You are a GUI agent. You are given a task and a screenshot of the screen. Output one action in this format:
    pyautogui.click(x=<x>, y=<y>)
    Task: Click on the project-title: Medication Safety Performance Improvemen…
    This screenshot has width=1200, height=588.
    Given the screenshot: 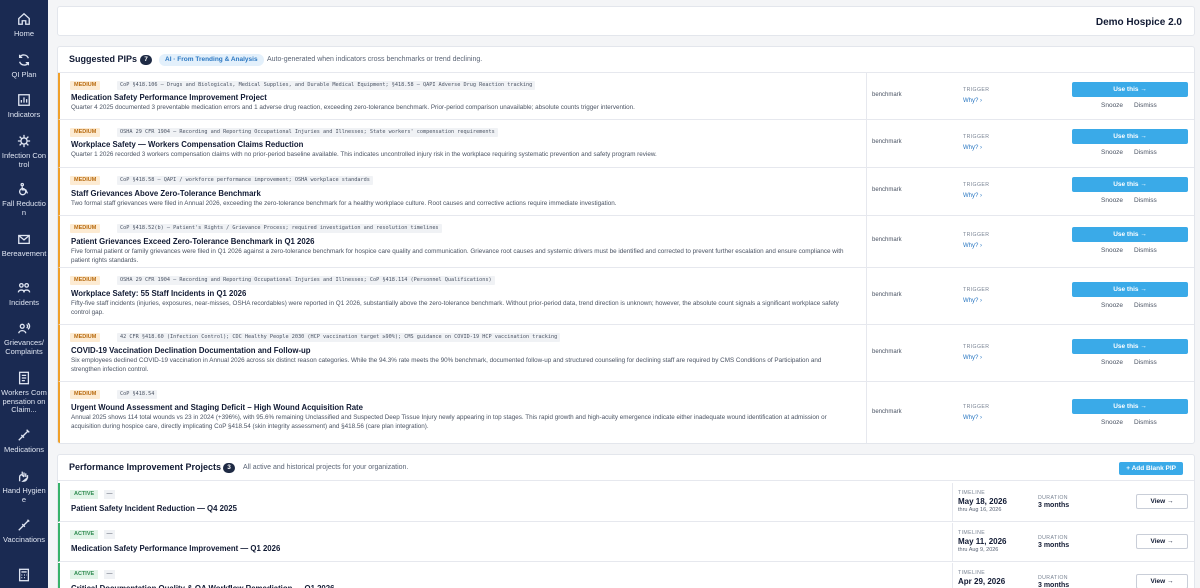 What is the action you would take?
    pyautogui.click(x=176, y=548)
    